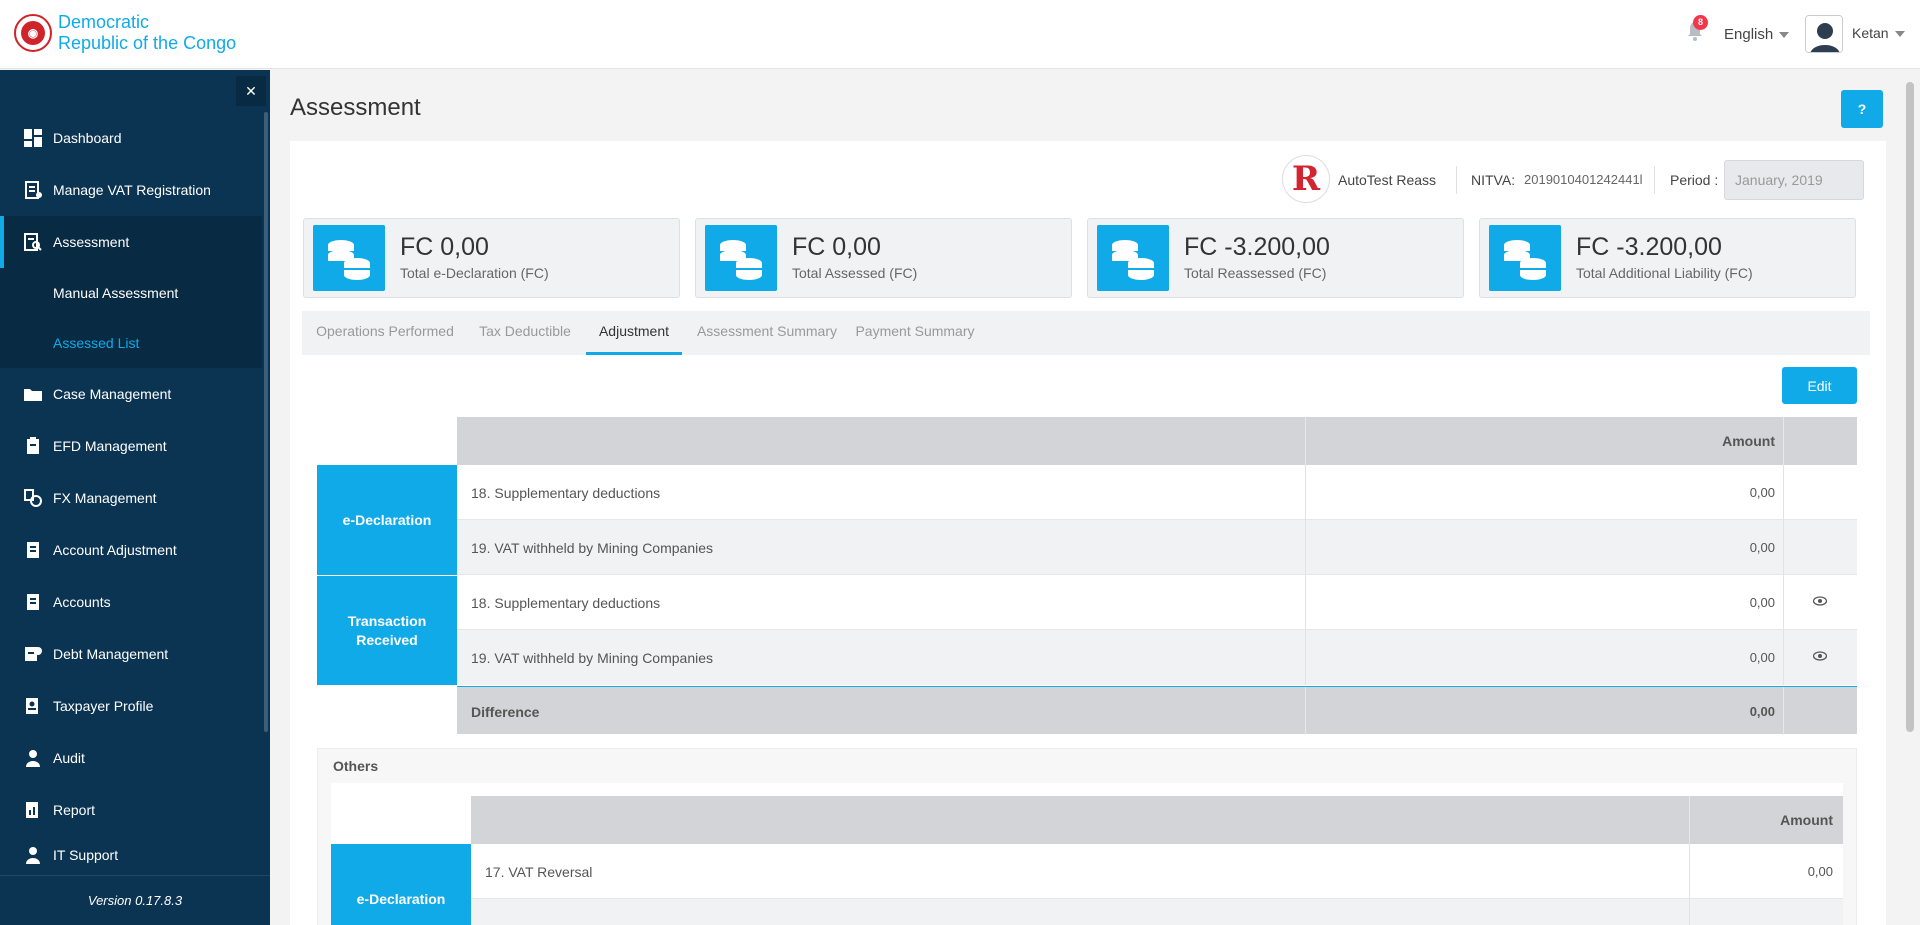 The width and height of the screenshot is (1920, 925). Describe the element at coordinates (1649, 247) in the screenshot. I see `stat-value: FC -3.200,00` at that location.